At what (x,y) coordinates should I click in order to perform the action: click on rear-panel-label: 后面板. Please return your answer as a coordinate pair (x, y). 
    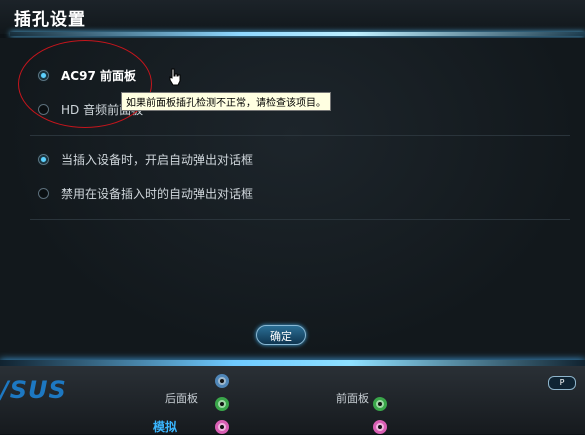
    Looking at the image, I should click on (181, 398).